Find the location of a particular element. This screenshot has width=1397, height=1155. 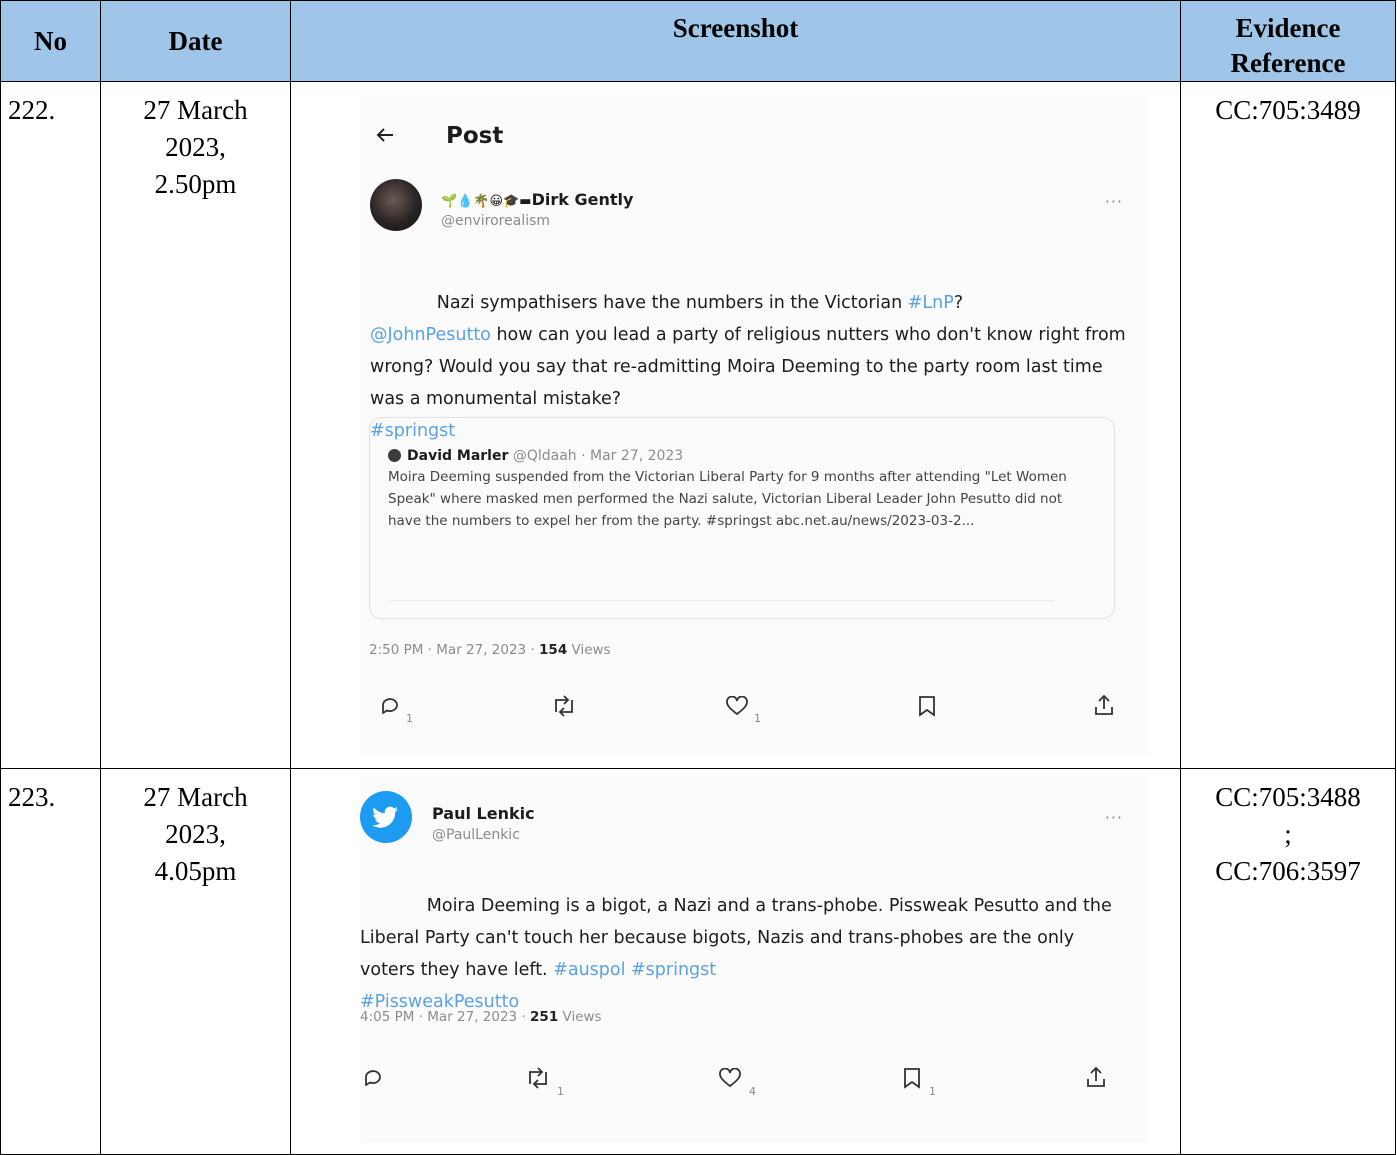

post-header-title: Post is located at coordinates (475, 136).